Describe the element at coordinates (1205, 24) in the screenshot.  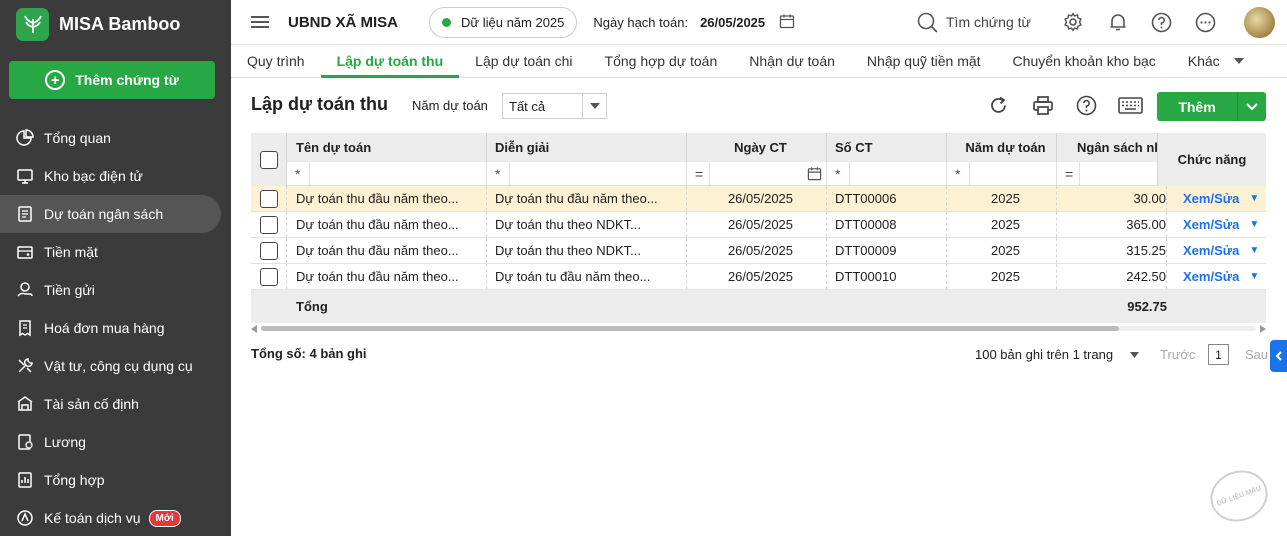
I see `more-options-icon` at that location.